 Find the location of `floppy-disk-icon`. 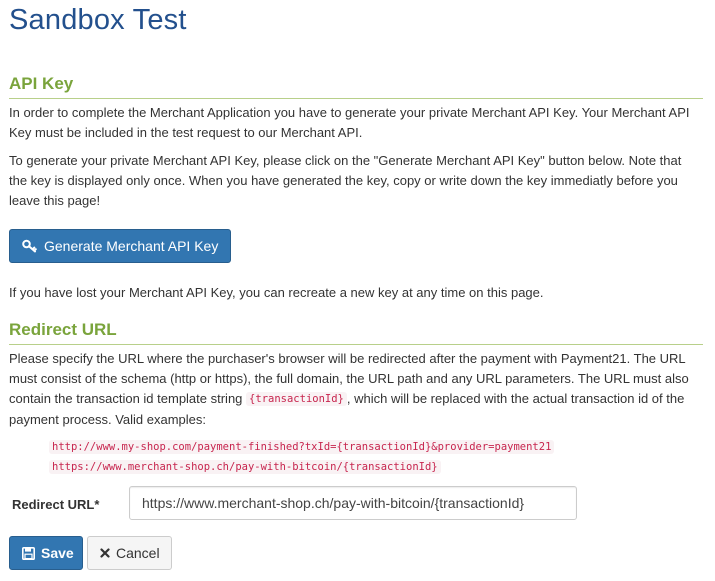

floppy-disk-icon is located at coordinates (28, 553).